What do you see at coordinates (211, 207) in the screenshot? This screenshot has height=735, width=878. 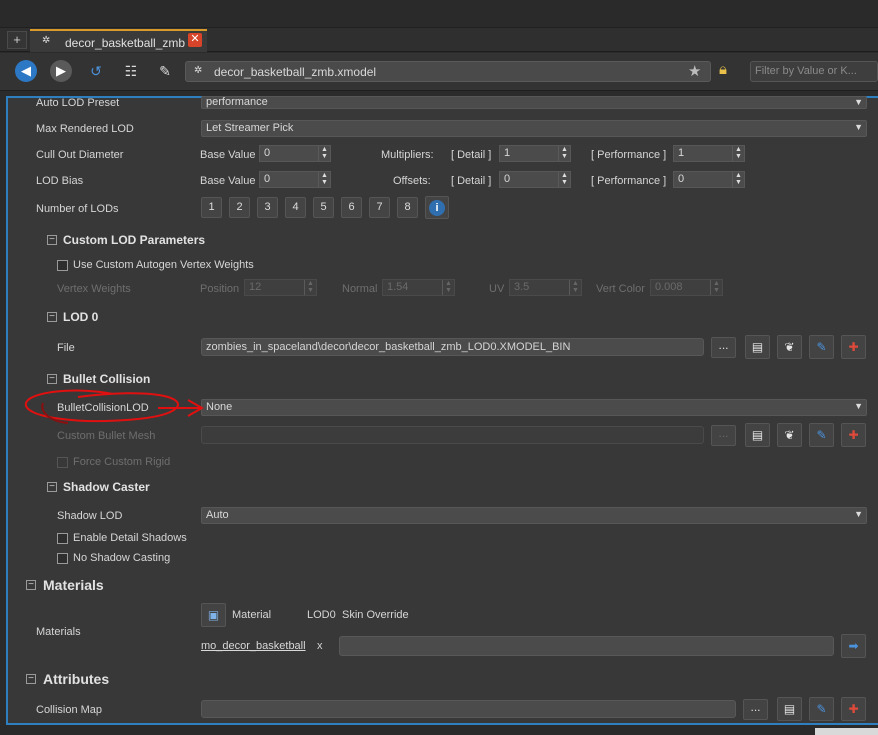 I see `lod-count-button-1: 1` at bounding box center [211, 207].